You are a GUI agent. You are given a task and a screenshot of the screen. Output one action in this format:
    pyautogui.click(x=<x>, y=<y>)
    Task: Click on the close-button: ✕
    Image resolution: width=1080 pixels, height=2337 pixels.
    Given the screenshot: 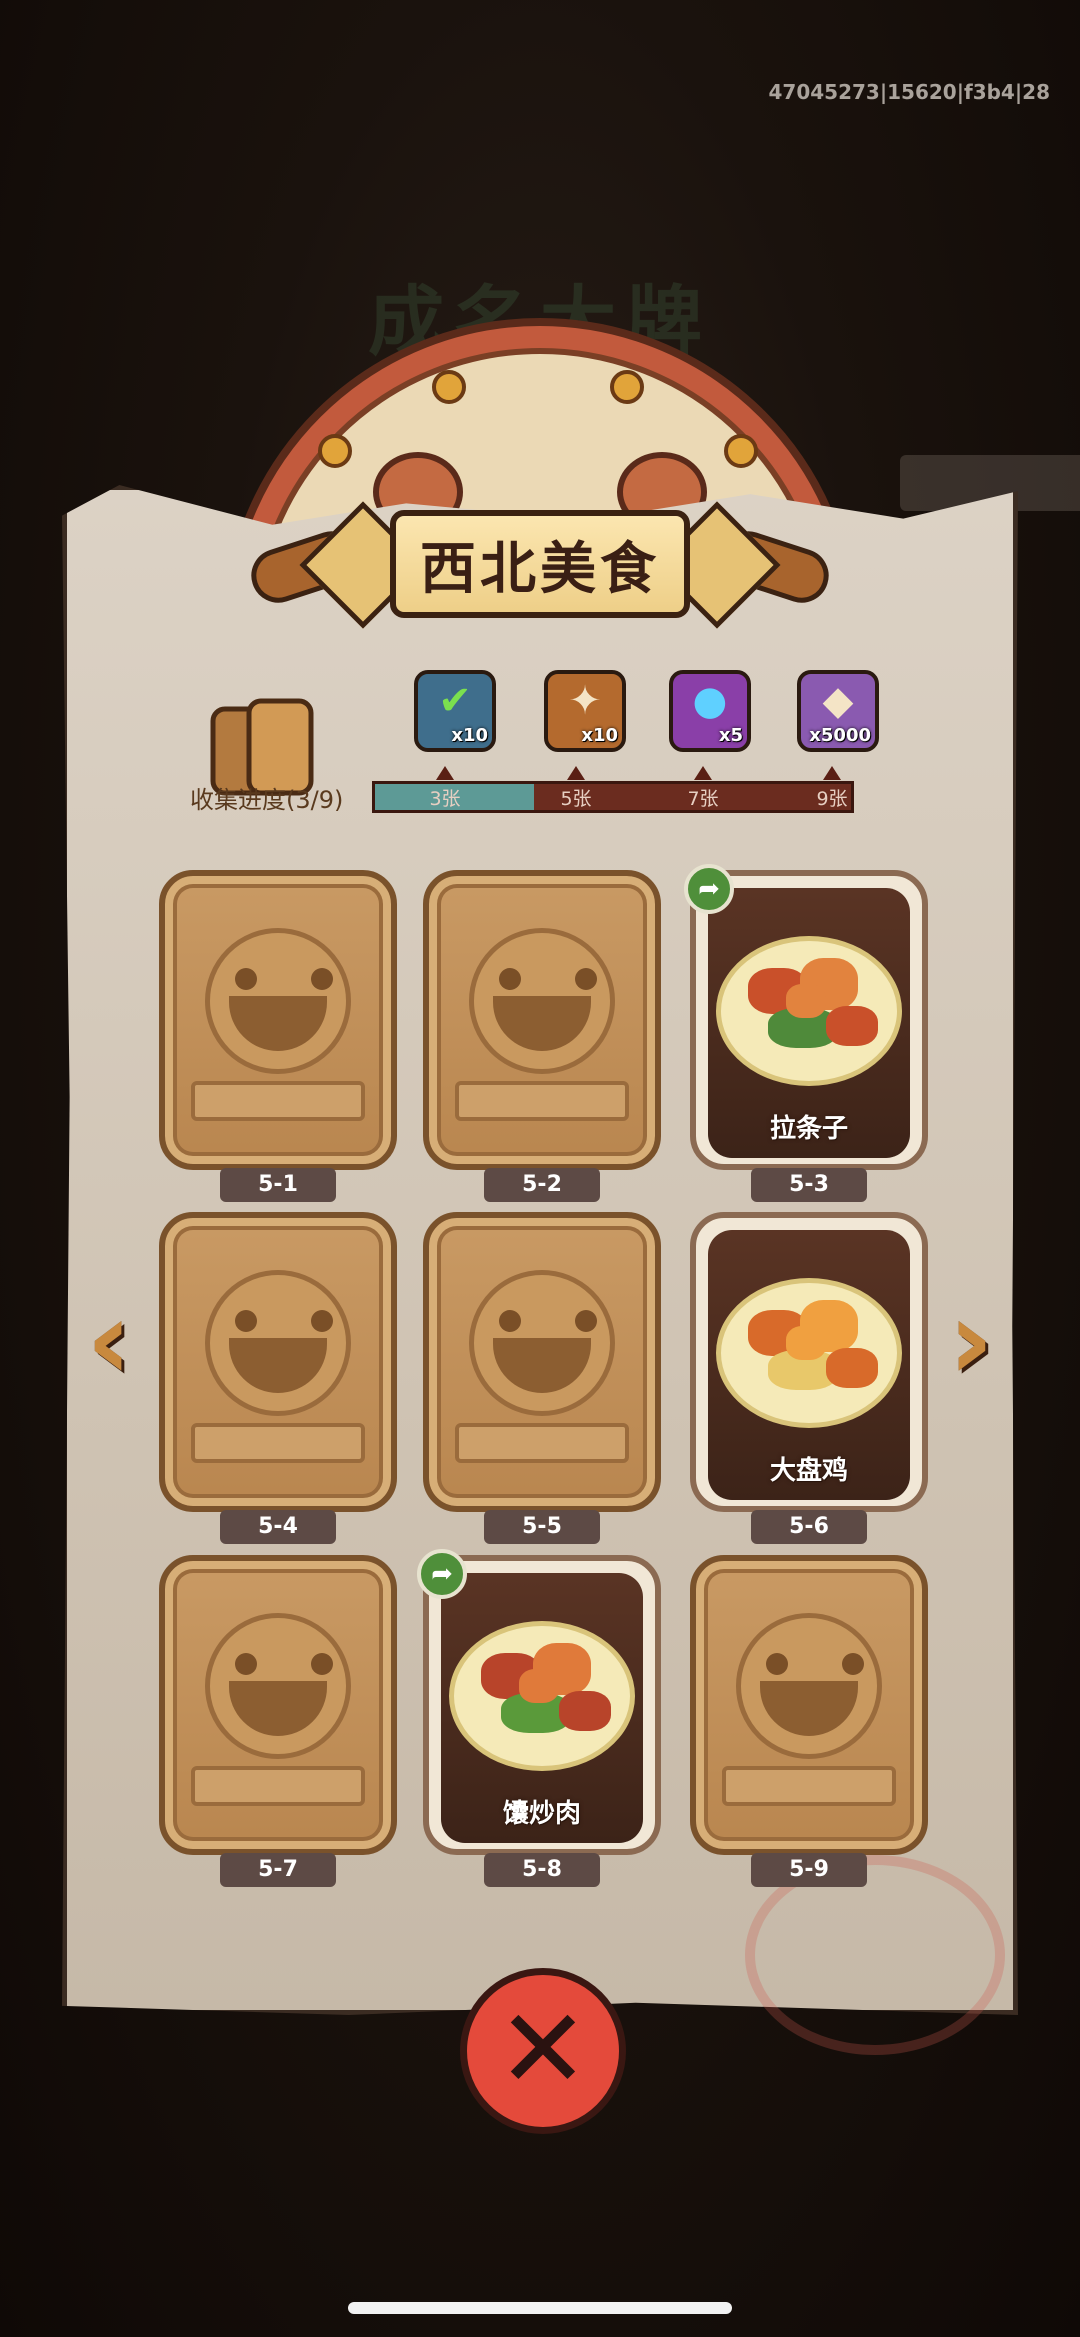 What is the action you would take?
    pyautogui.click(x=543, y=2051)
    